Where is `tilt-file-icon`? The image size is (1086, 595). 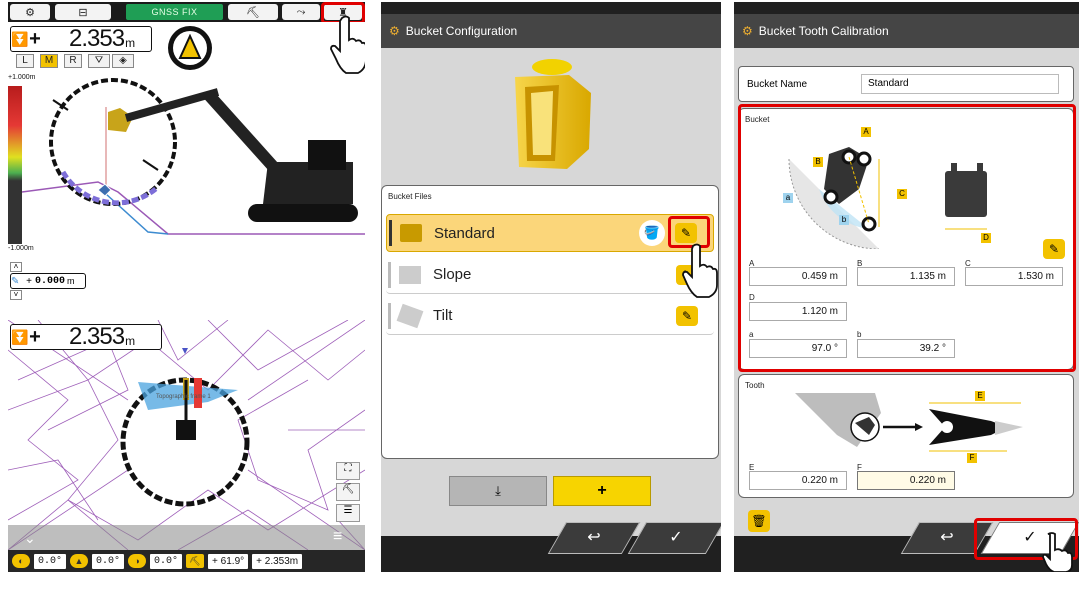
tilt-file-icon is located at coordinates (410, 315).